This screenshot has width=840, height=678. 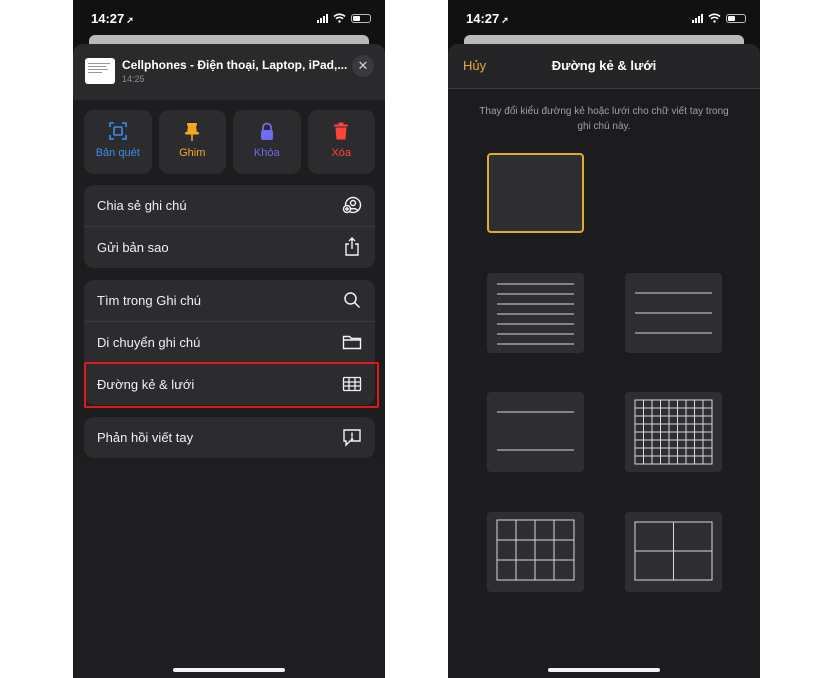 What do you see at coordinates (229, 300) in the screenshot?
I see `menu-item-find-in-note: Tìm trong Ghi chú` at bounding box center [229, 300].